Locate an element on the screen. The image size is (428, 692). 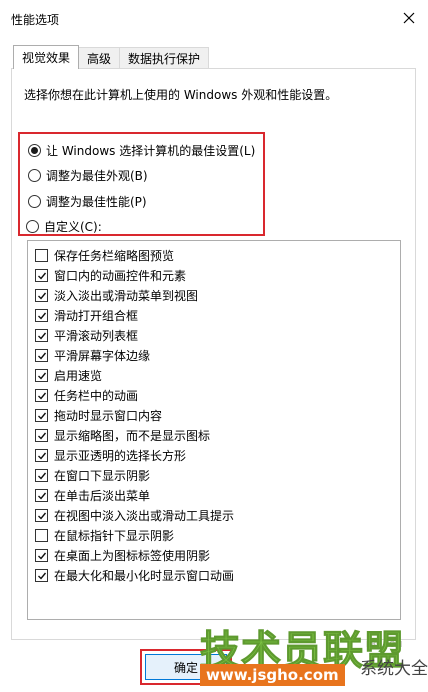
radio-best-performance: 调整为最佳性能(P) is located at coordinates (87, 201).